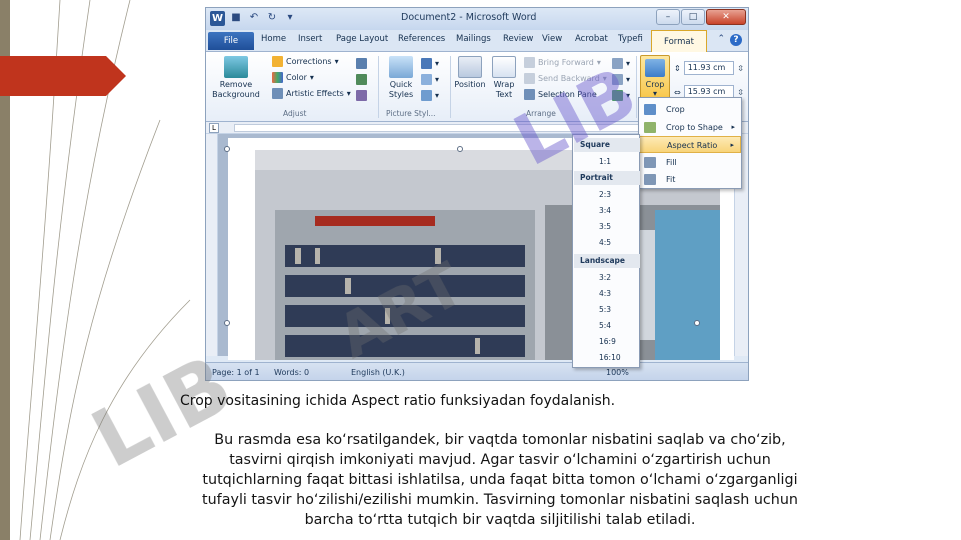  I want to click on window-controls: – □ ✕, so click(701, 17).